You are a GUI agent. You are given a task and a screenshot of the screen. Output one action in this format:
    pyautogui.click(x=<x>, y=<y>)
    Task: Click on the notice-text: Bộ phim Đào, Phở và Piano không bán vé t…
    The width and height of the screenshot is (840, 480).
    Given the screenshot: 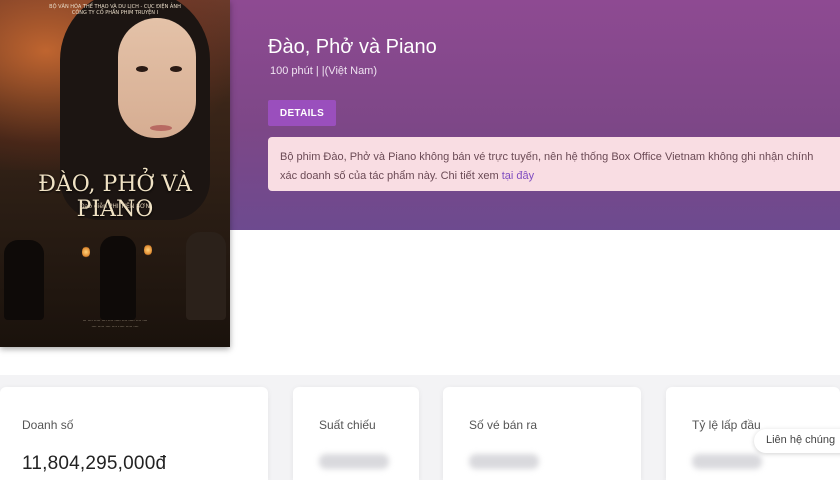 What is the action you would take?
    pyautogui.click(x=547, y=166)
    